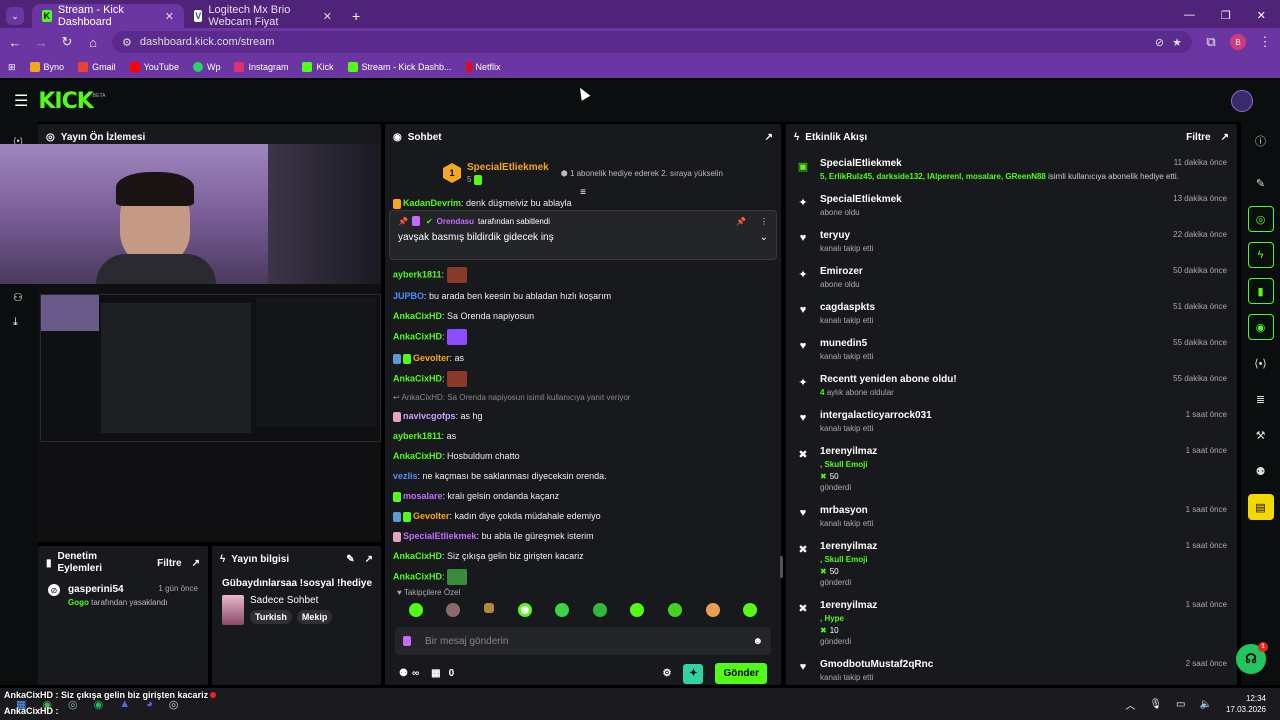 Image resolution: width=1280 pixels, height=720 pixels. I want to click on gift-box-icon: ▦, so click(435, 673).